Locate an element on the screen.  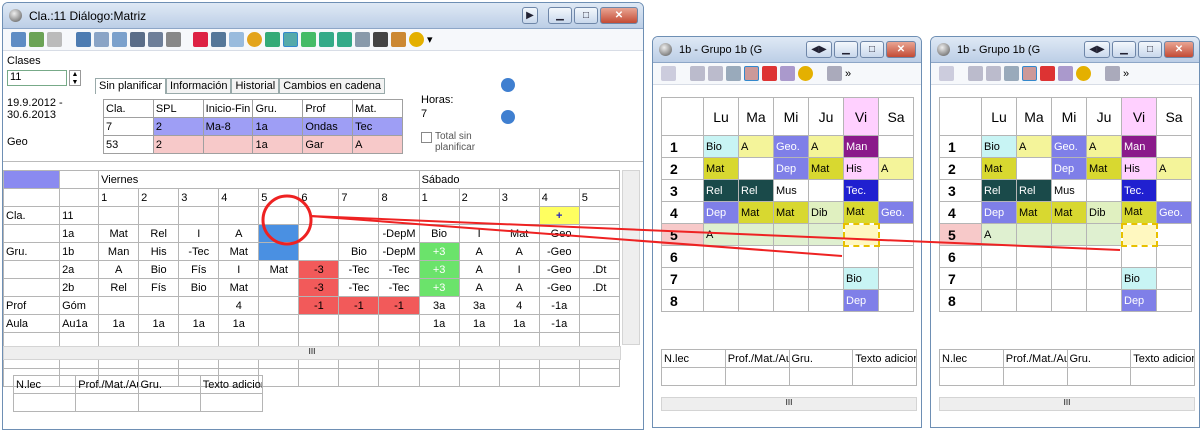
matrix-hscroll: III is located at coordinates (312, 353).